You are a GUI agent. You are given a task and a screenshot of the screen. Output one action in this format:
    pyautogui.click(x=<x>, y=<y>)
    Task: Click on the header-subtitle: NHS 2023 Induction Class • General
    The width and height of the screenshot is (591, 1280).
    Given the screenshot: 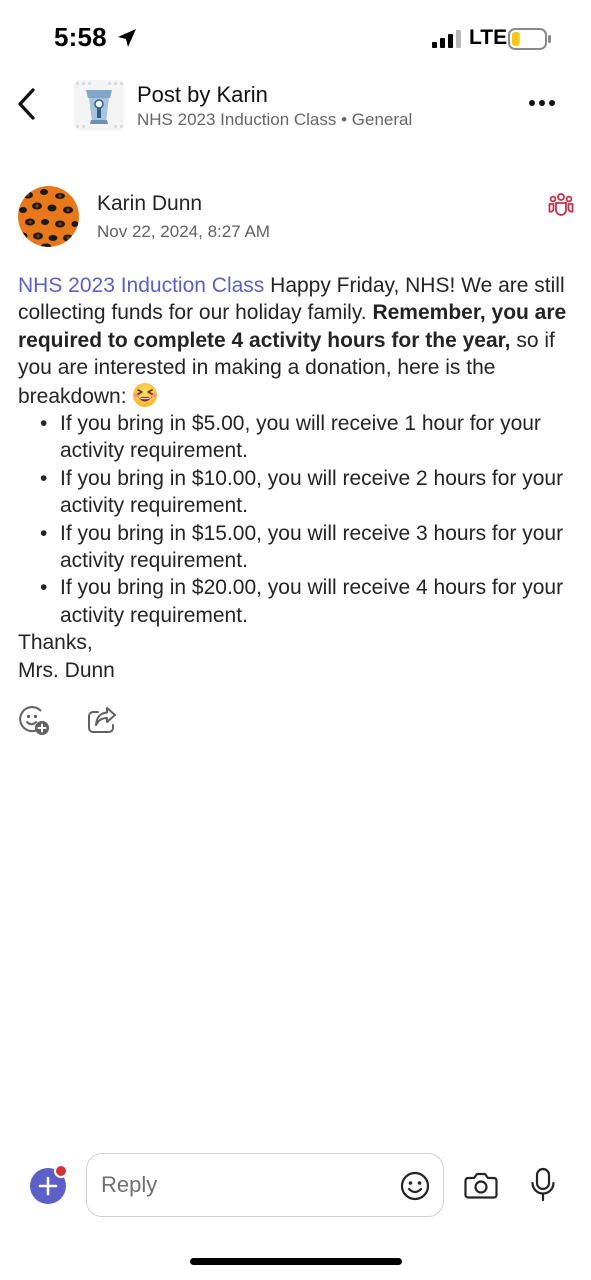 What is the action you would take?
    pyautogui.click(x=275, y=119)
    